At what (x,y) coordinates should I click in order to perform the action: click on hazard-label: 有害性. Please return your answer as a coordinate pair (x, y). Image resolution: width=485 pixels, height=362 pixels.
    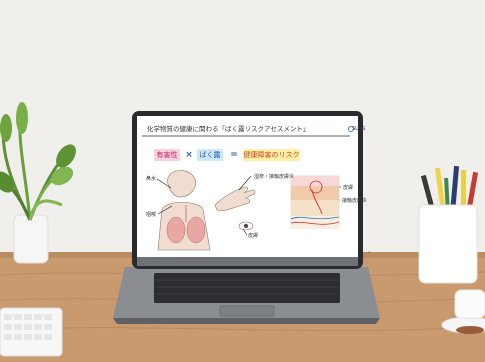
    Looking at the image, I should click on (167, 155).